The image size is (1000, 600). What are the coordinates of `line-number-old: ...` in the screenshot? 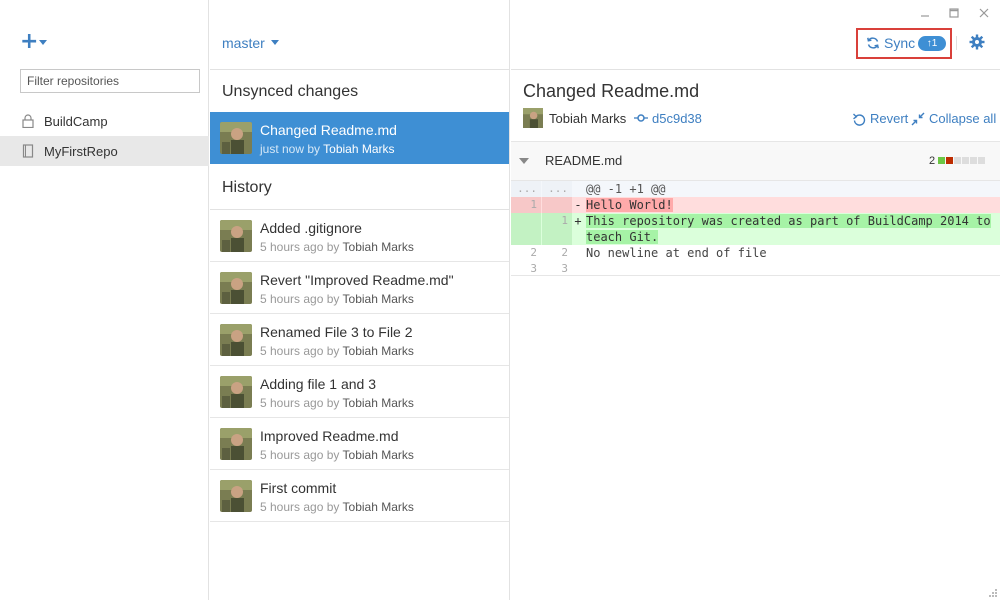 It's located at (527, 188).